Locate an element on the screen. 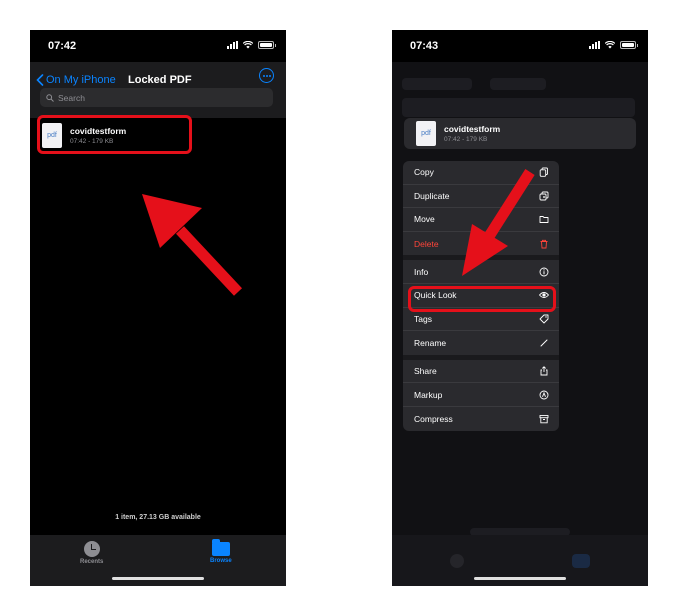 The width and height of the screenshot is (675, 616). tab-recents: Recents is located at coordinates (91, 553).